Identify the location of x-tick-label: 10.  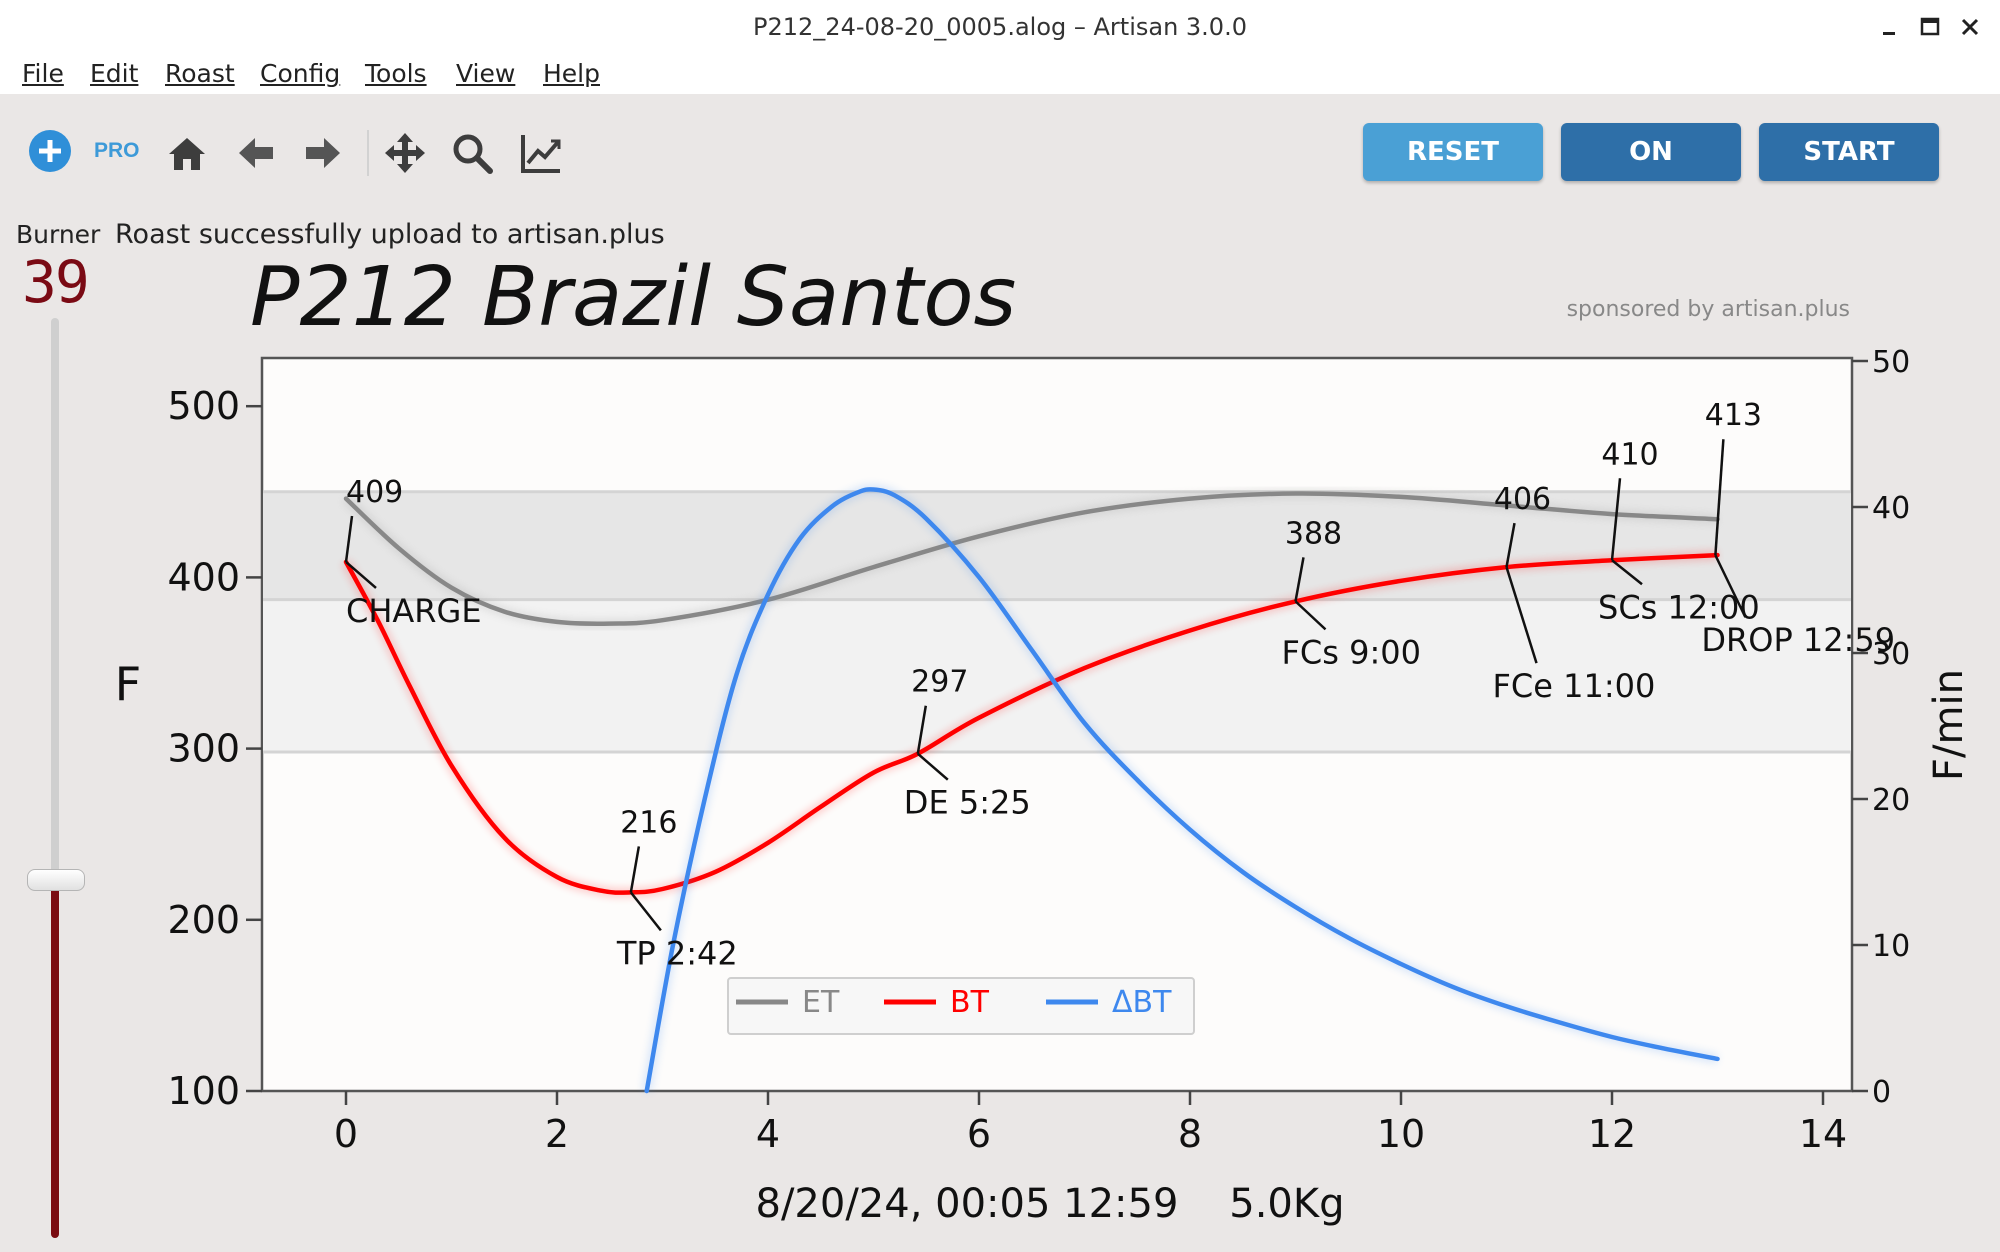
(1401, 1134).